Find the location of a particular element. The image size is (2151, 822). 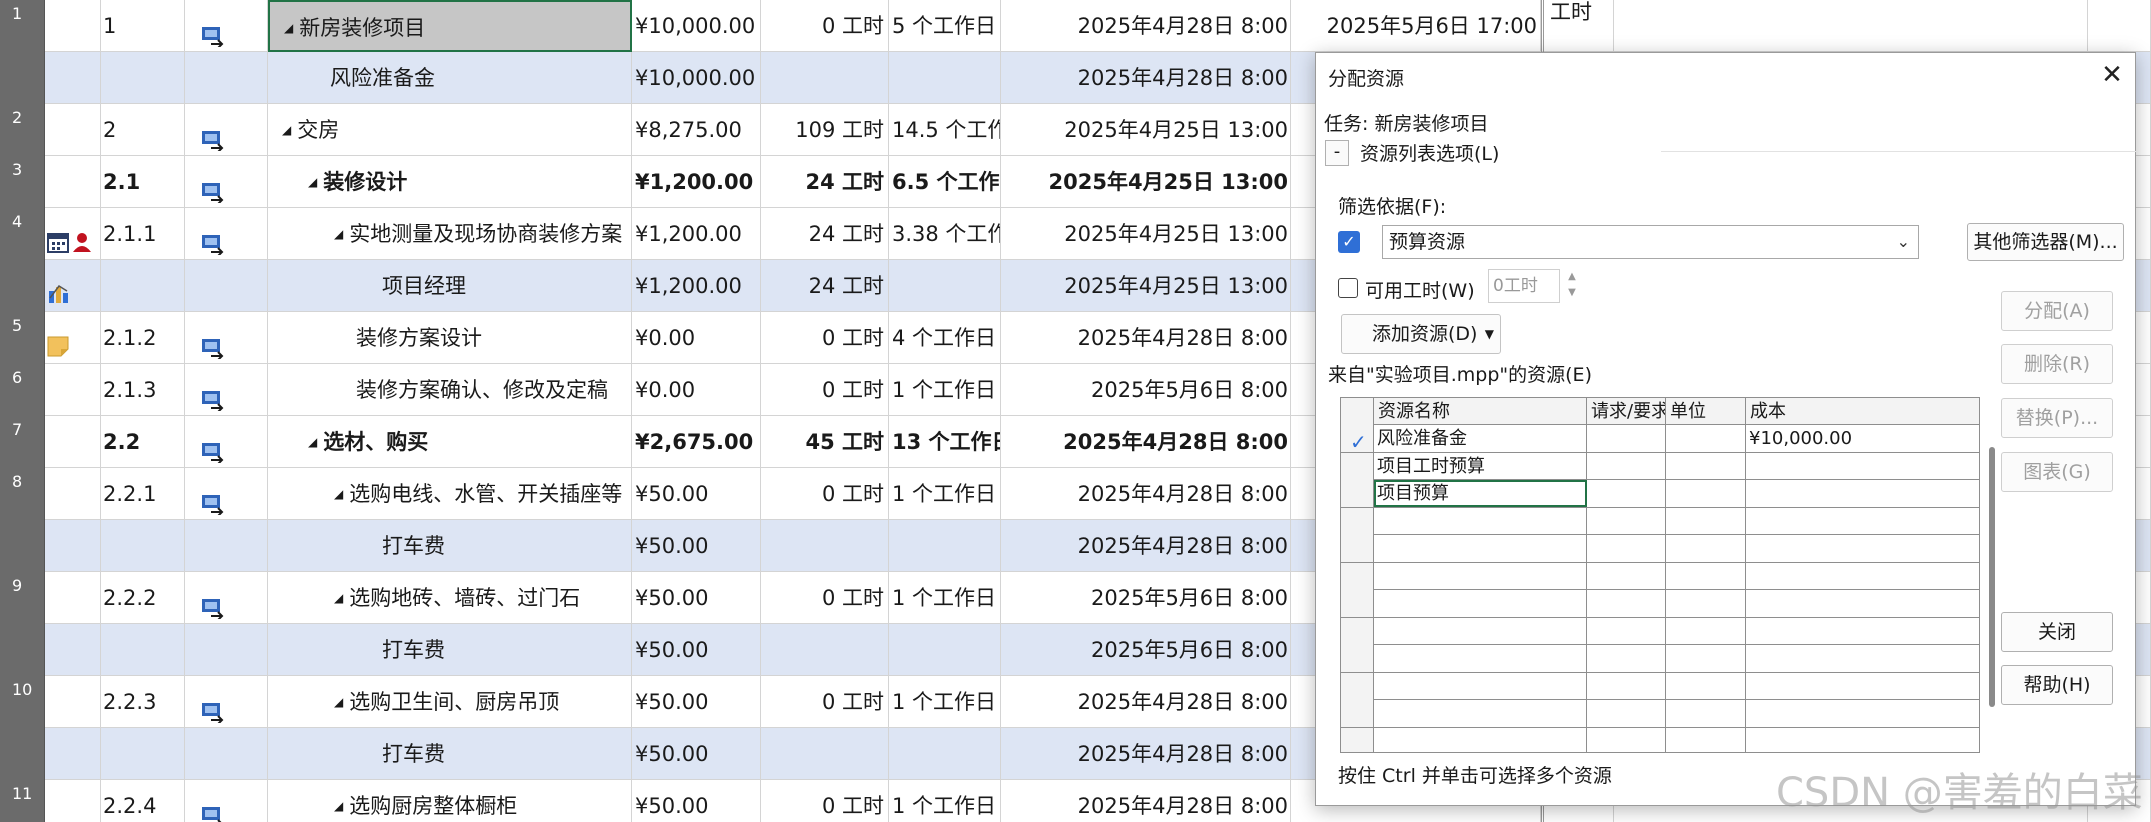

duration-cell: 4 个工作日 is located at coordinates (945, 338).